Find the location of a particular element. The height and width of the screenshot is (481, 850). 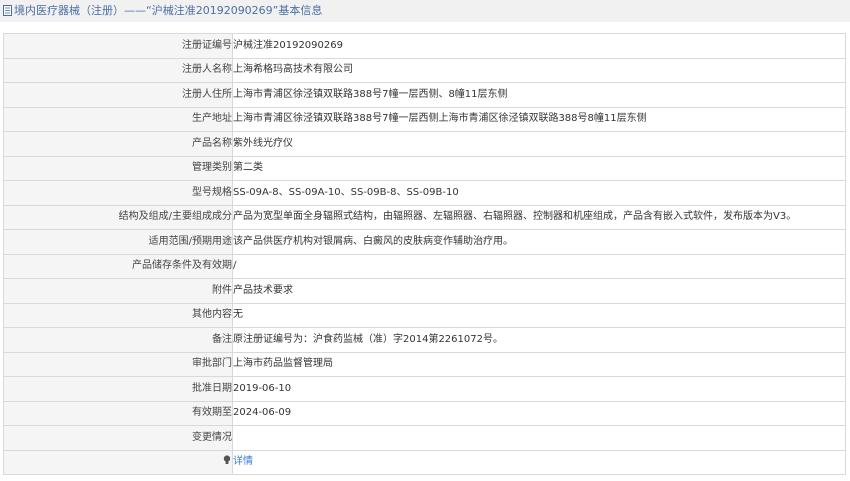

row-label: 注册证编号 is located at coordinates (118, 46).